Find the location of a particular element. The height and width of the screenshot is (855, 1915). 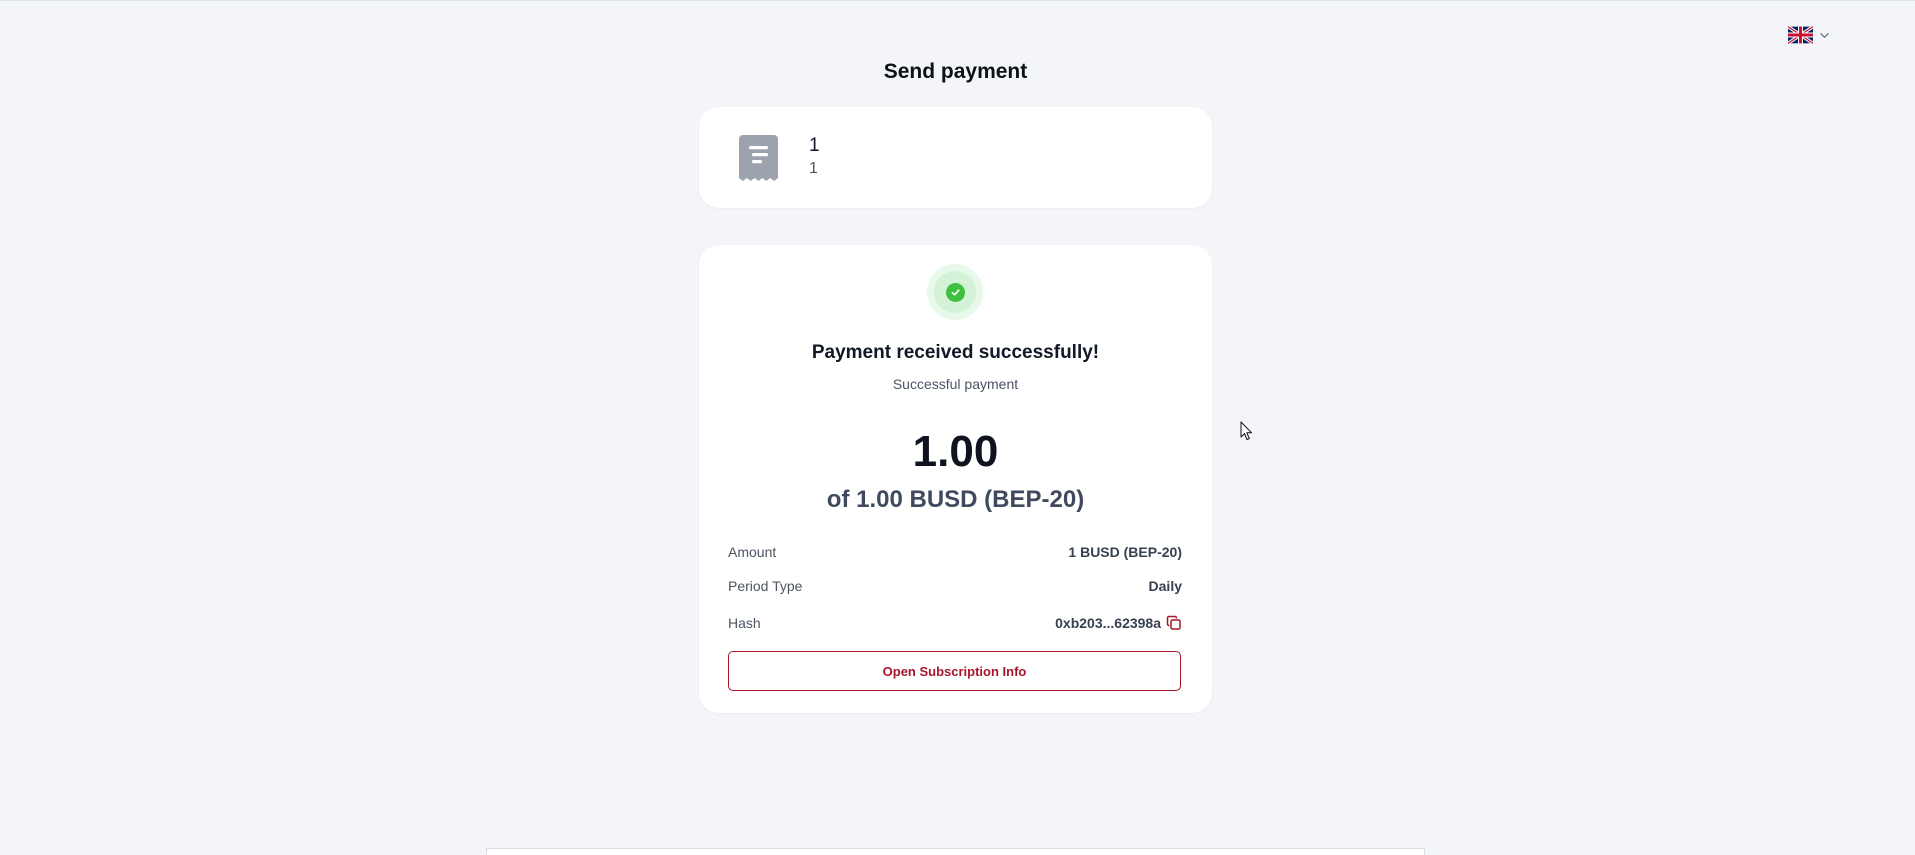

check-circle-icon is located at coordinates (955, 292).